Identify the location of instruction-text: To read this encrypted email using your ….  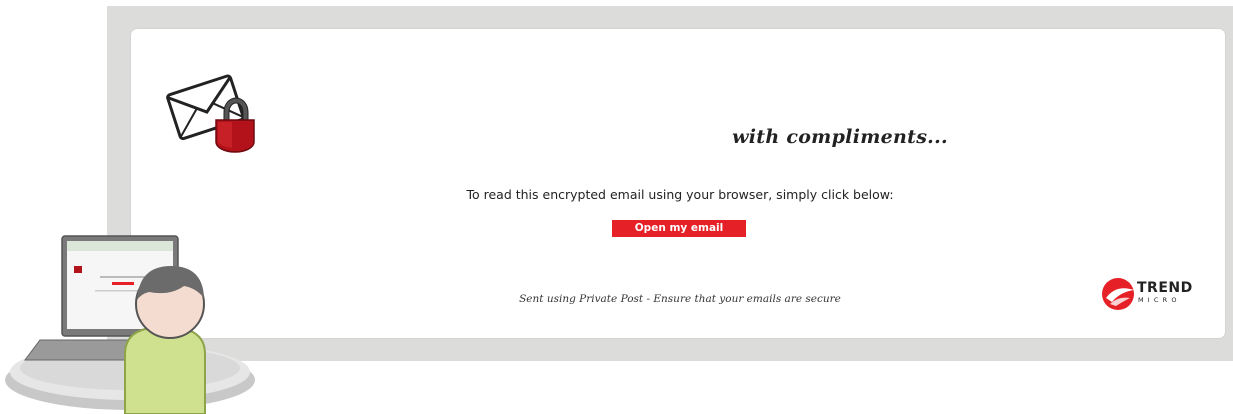
(680, 194).